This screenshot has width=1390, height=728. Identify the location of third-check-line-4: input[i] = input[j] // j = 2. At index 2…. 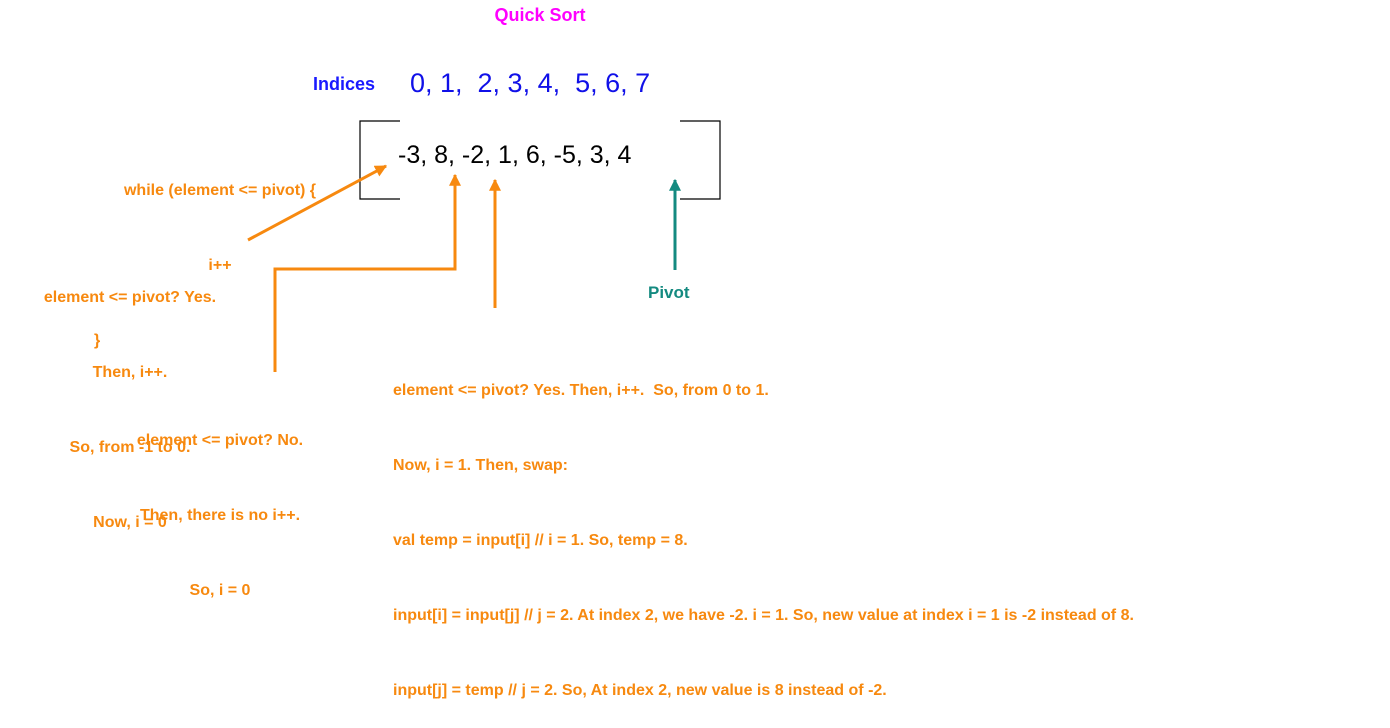
(763, 615).